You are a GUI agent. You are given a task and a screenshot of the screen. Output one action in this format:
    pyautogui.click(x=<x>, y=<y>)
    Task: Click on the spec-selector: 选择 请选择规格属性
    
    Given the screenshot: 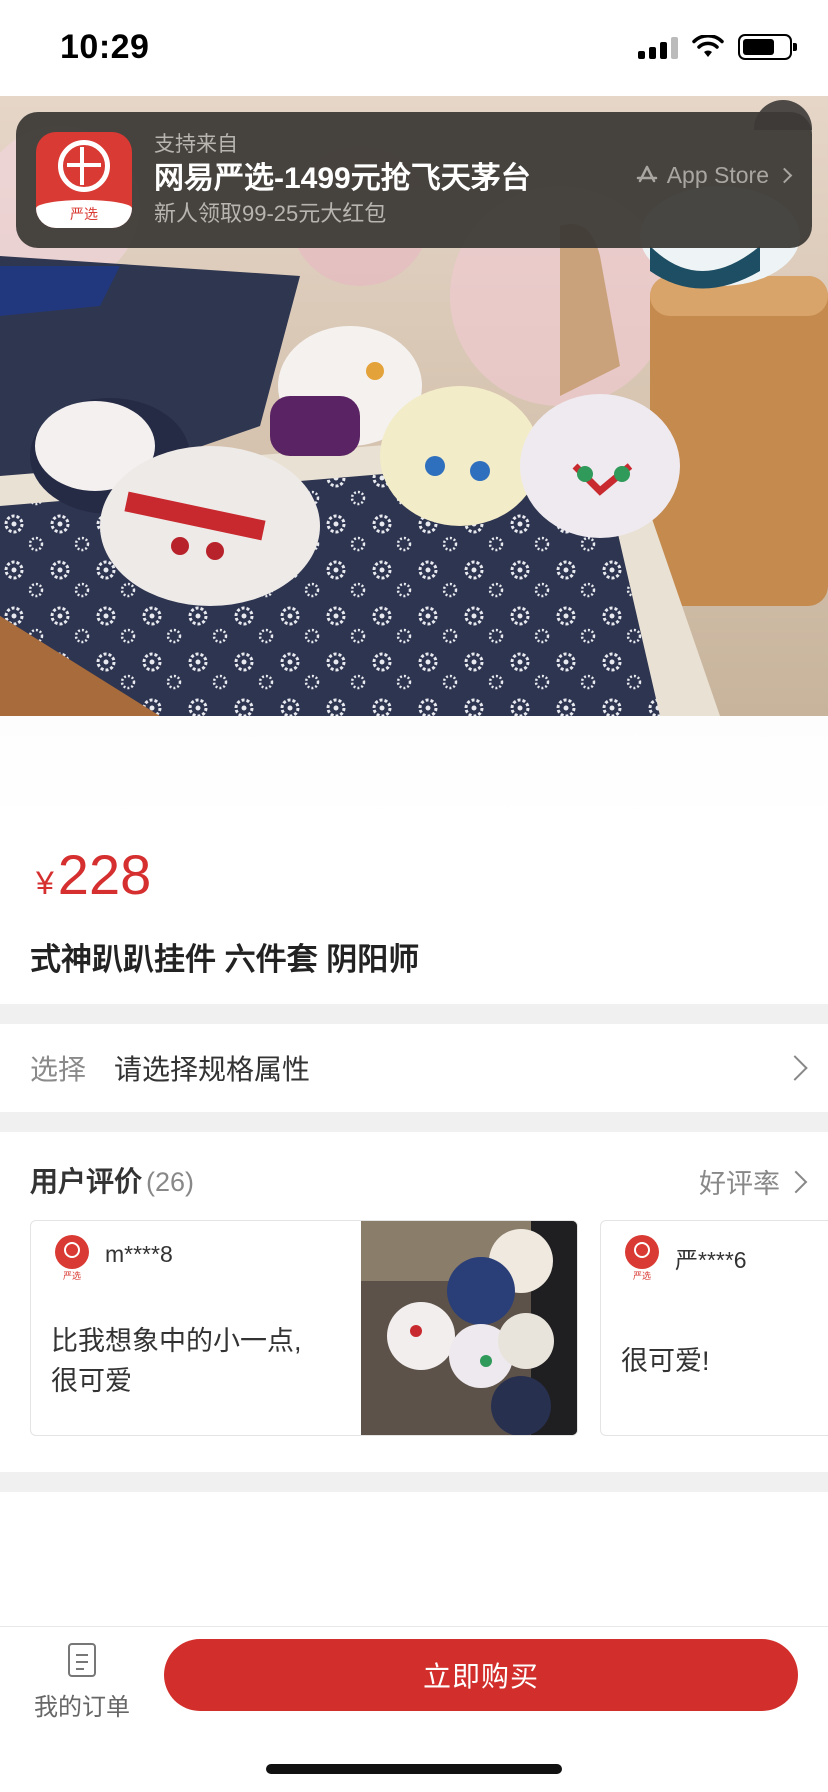 What is the action you would take?
    pyautogui.click(x=414, y=1068)
    